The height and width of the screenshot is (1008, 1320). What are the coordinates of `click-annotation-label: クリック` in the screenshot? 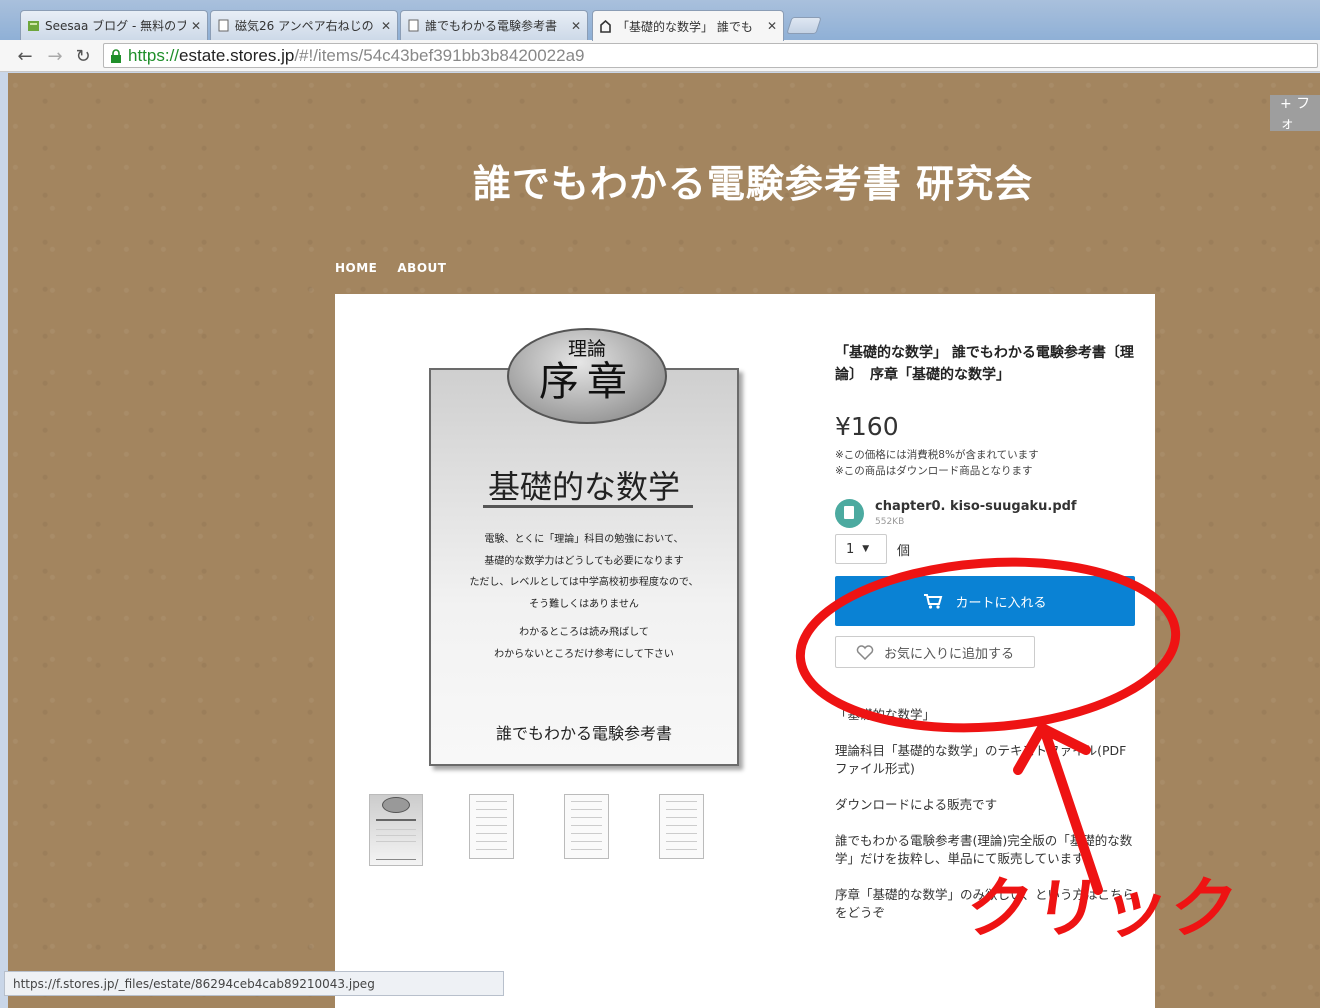 It's located at (1102, 908).